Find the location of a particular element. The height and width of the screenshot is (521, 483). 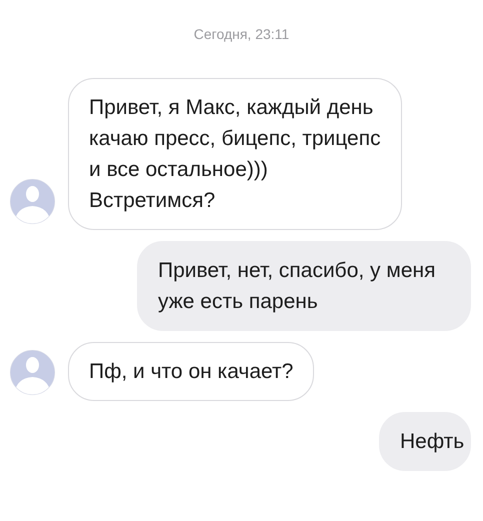

message-bubble: Нефть is located at coordinates (425, 441).